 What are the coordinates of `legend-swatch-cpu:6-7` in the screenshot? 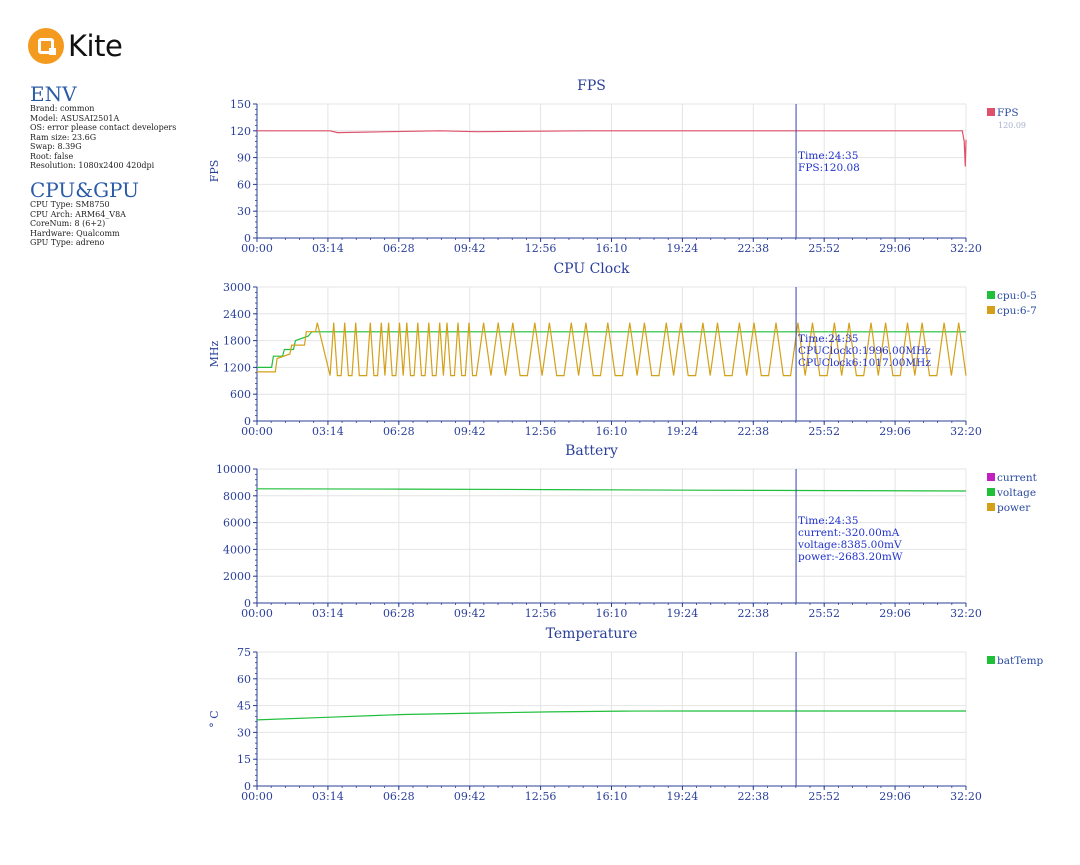 It's located at (991, 310).